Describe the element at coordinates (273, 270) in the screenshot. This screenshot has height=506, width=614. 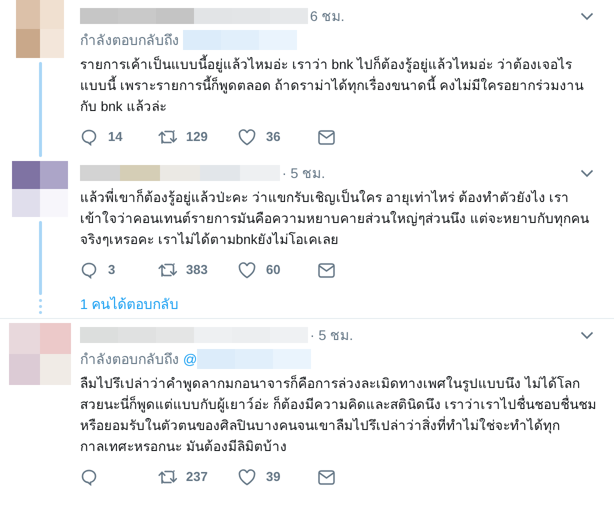
I see `like-count: 60` at that location.